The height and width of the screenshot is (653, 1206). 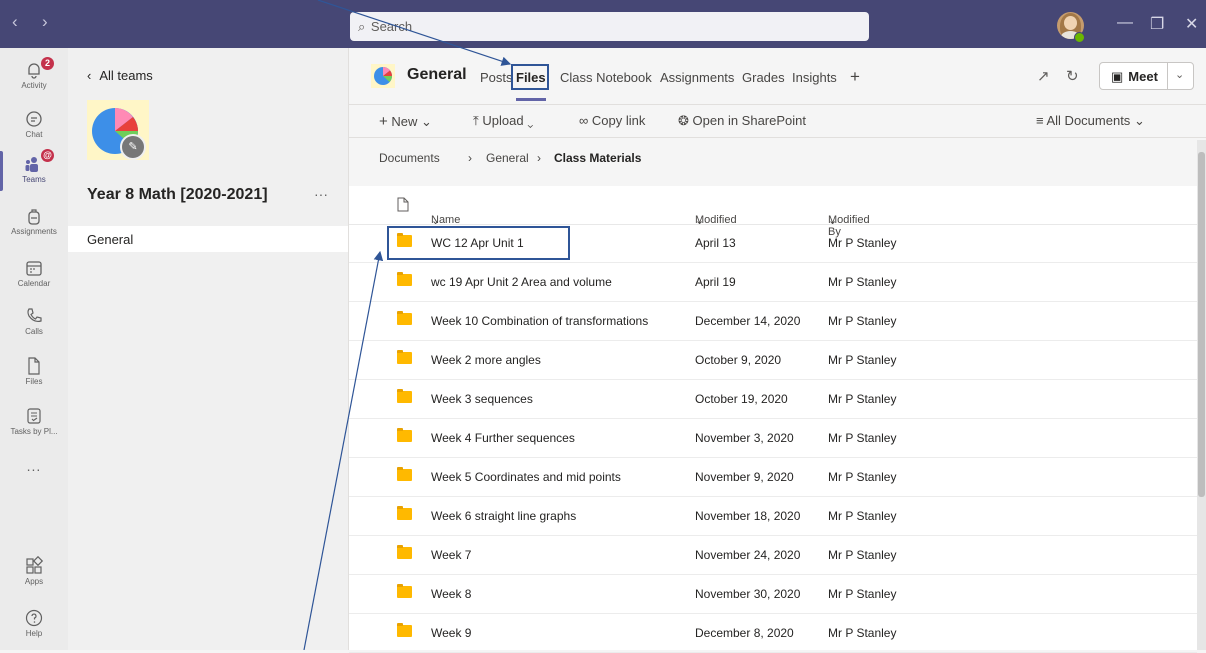 I want to click on channel-team-icon, so click(x=383, y=76).